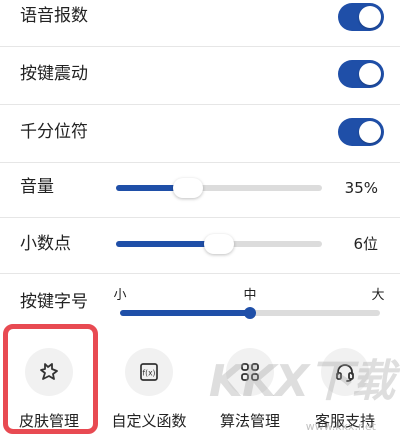 The image size is (400, 435). What do you see at coordinates (119, 296) in the screenshot?
I see `font-size-tick-small: 小` at bounding box center [119, 296].